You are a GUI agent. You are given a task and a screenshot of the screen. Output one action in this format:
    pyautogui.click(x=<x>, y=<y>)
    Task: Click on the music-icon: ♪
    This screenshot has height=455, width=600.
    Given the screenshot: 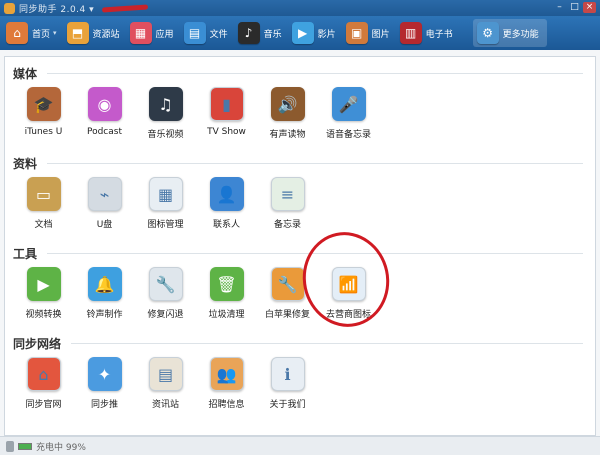 What is the action you would take?
    pyautogui.click(x=248, y=33)
    